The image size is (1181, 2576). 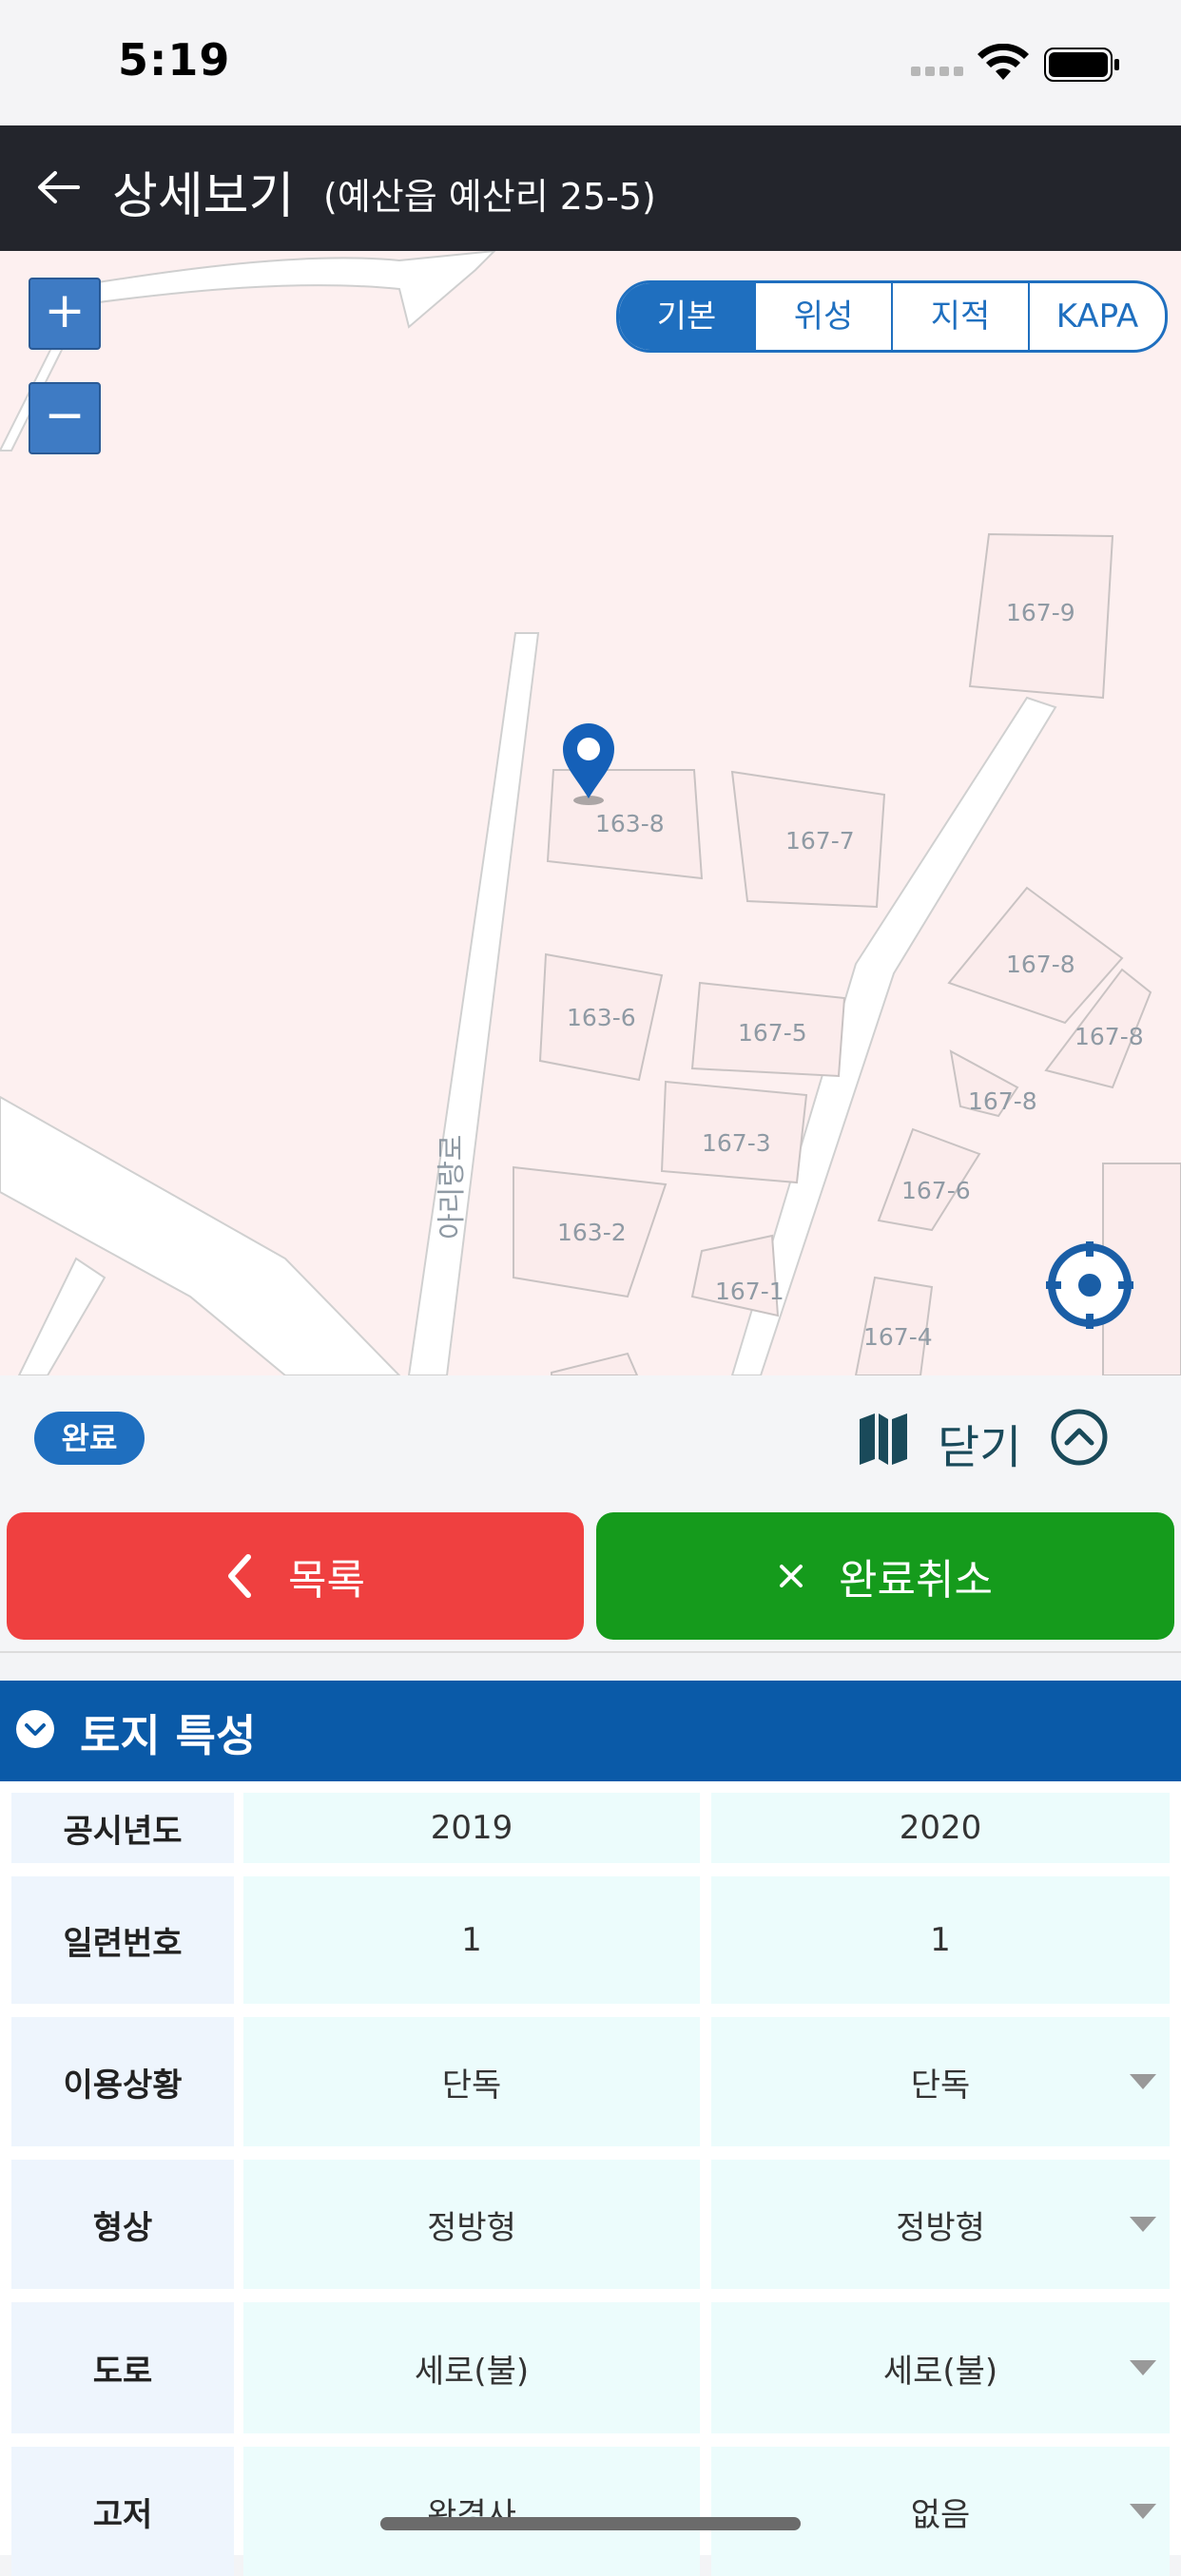 What do you see at coordinates (174, 60) in the screenshot?
I see `status-time: 5:19` at bounding box center [174, 60].